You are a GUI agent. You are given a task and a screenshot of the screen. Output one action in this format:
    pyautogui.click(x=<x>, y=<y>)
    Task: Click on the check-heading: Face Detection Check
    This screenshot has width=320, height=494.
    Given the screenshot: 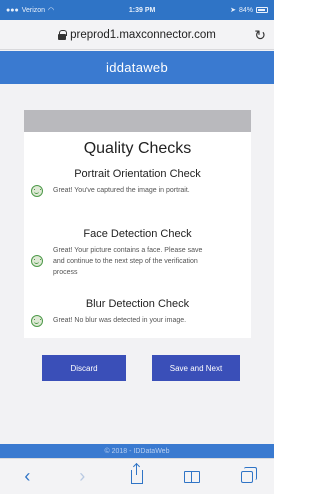 What is the action you would take?
    pyautogui.click(x=137, y=234)
    